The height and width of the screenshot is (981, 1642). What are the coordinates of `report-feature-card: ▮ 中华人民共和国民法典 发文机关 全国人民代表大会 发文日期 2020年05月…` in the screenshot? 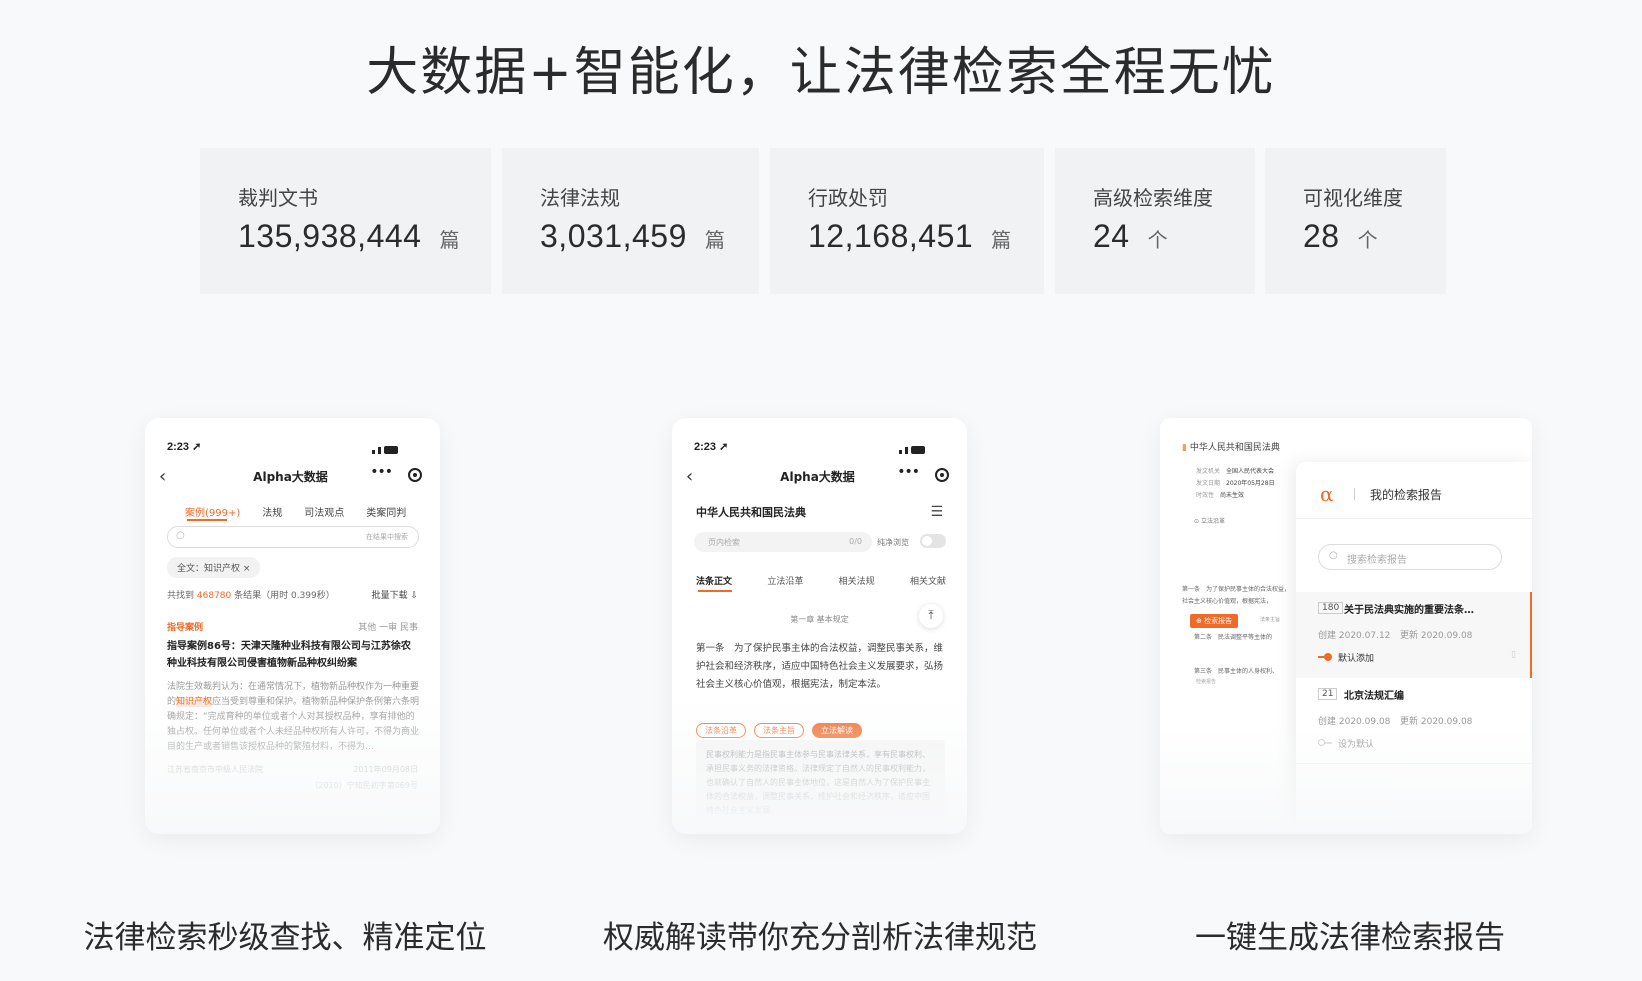 It's located at (1346, 626).